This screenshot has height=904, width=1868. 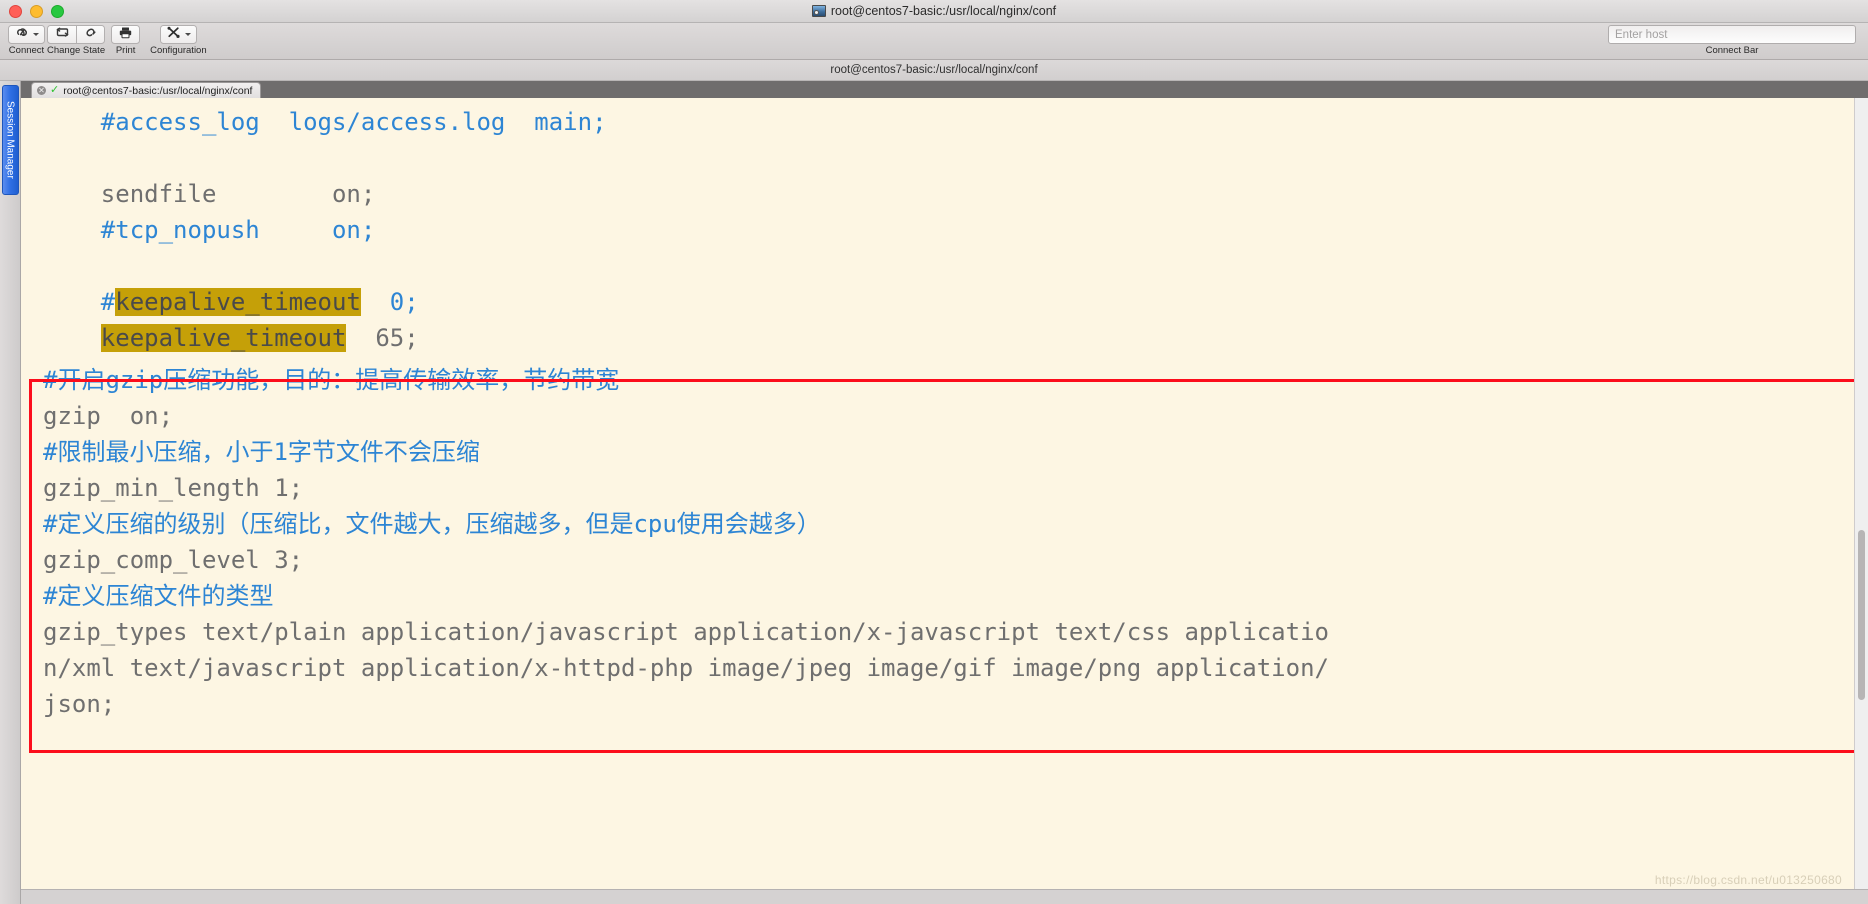 I want to click on terminal-line: gzip on;, so click(x=937, y=416).